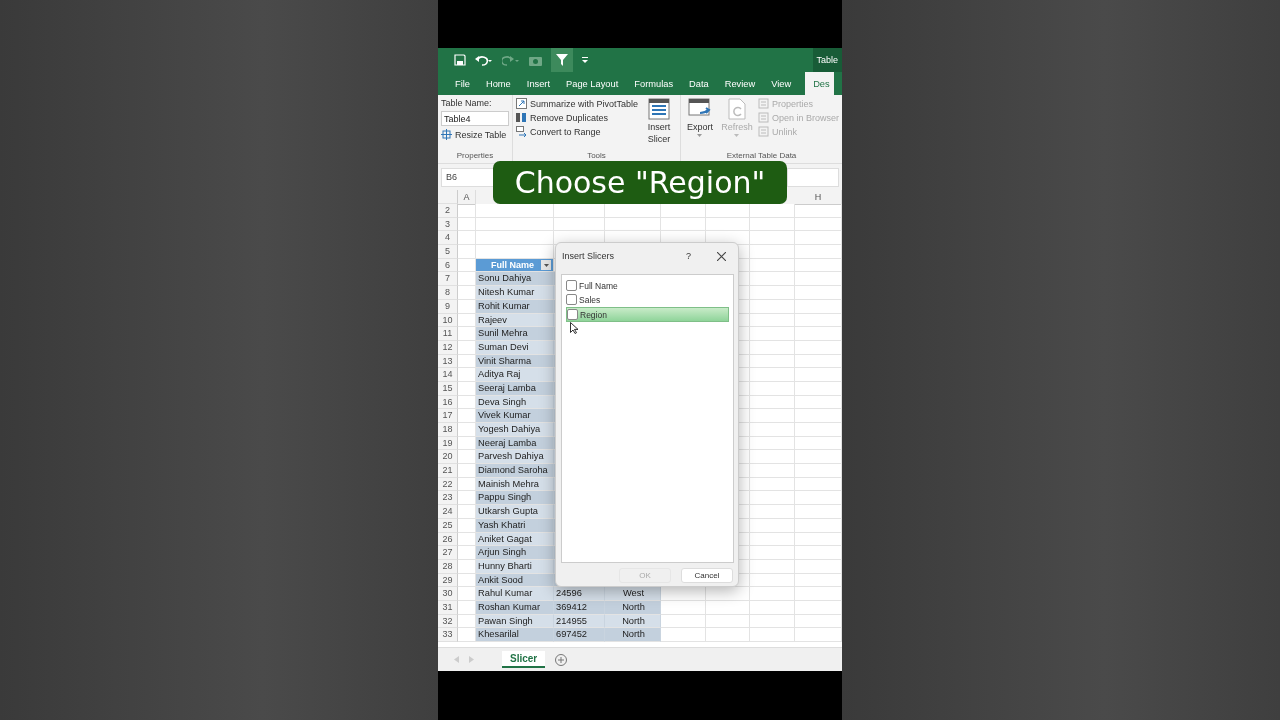 This screenshot has width=1280, height=720. Describe the element at coordinates (577, 117) in the screenshot. I see `tools-command: Remove Duplicates` at that location.